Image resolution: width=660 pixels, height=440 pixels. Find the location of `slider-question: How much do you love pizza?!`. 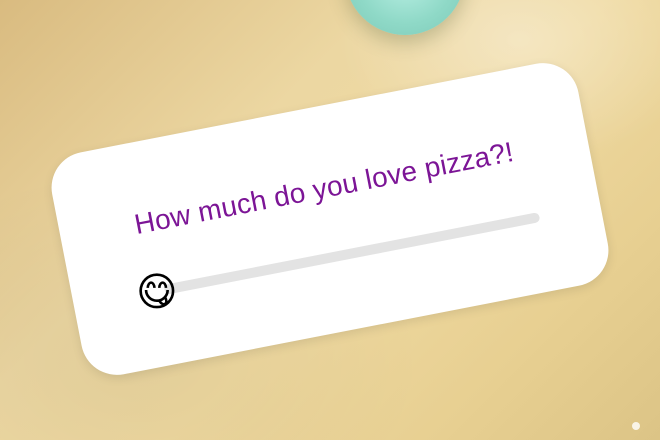

slider-question: How much do you love pizza?! is located at coordinates (324, 188).